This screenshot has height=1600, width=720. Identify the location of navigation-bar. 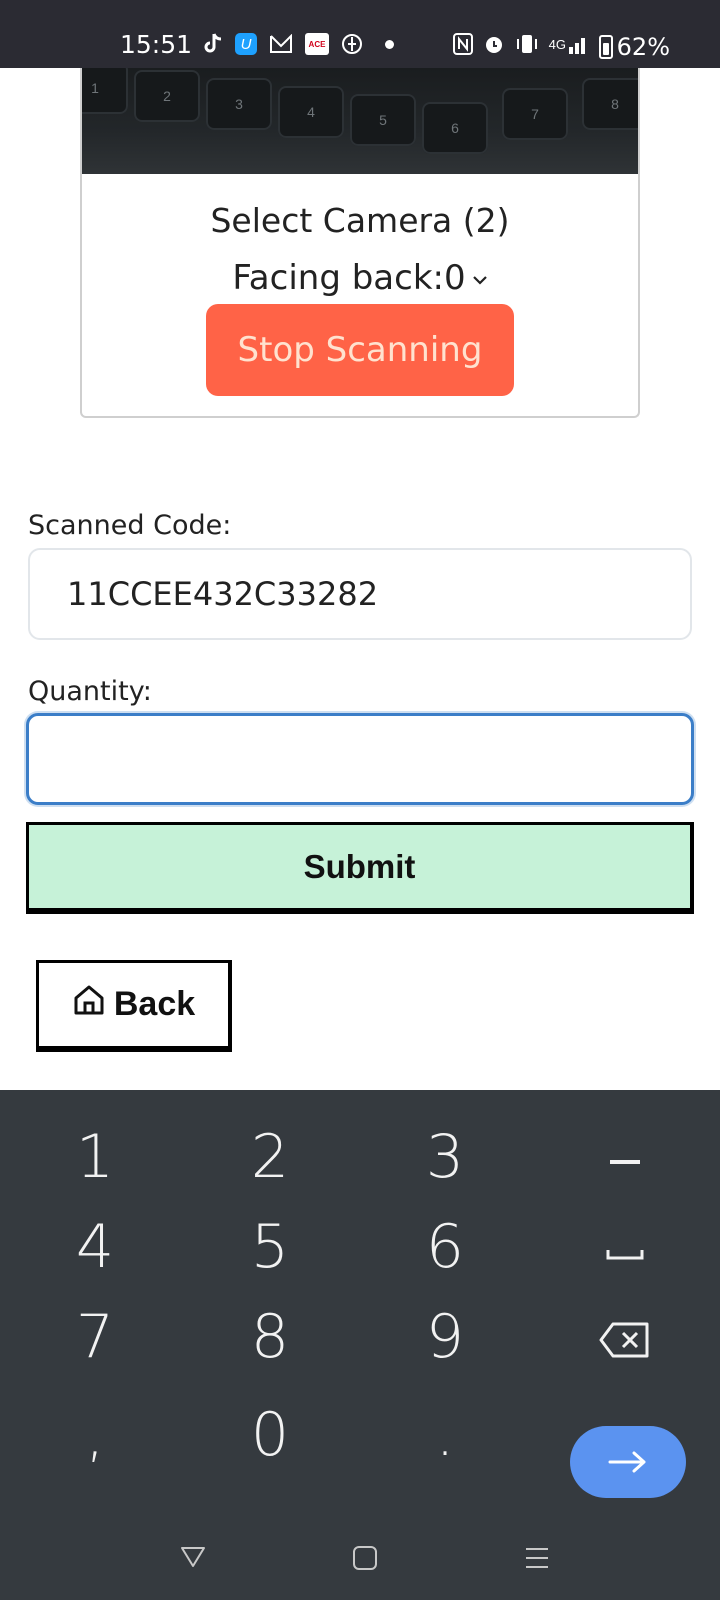
(360, 1560).